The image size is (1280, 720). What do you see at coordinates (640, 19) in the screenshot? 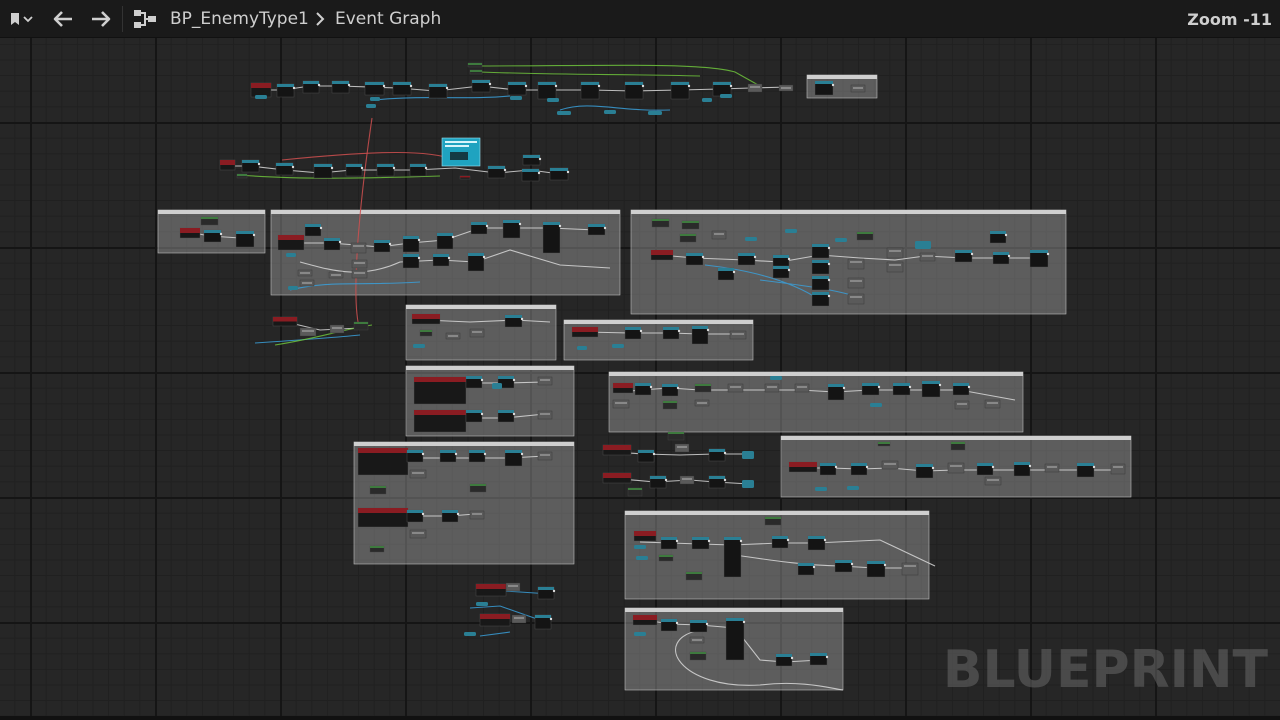
I see `graph-toolbar: BP_EnemyType1 Event Graph Zoom -11` at bounding box center [640, 19].